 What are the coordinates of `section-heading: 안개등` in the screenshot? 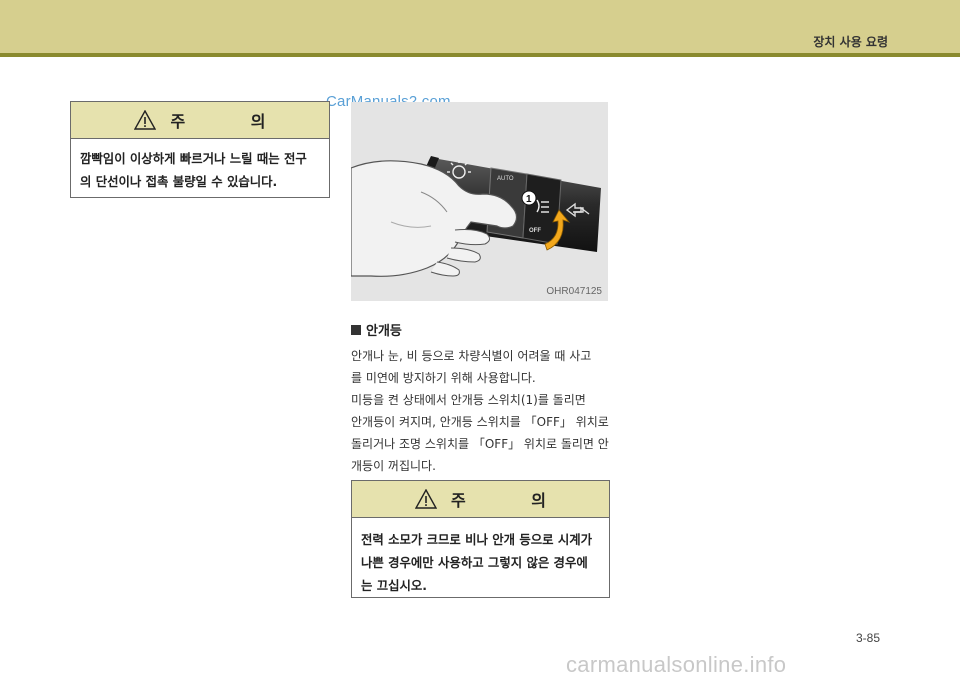 It's located at (376, 329).